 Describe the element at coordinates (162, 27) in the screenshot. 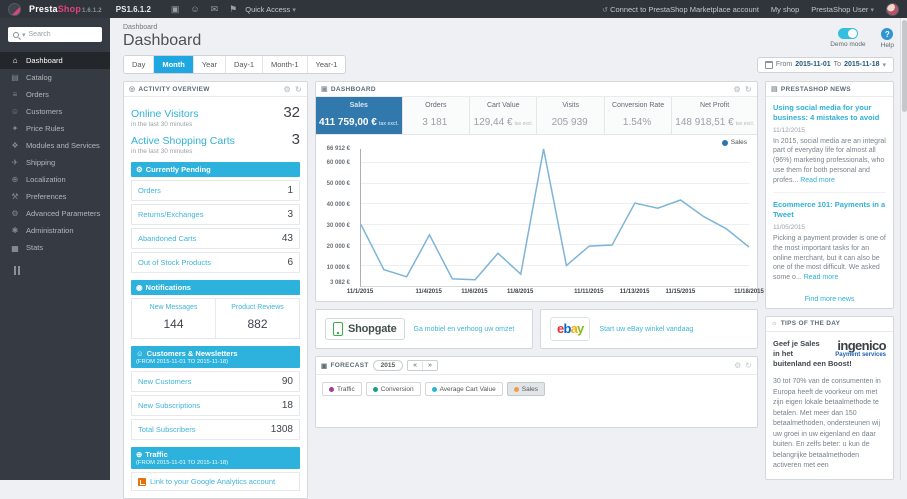

I see `breadcrumb: Dashboard` at that location.